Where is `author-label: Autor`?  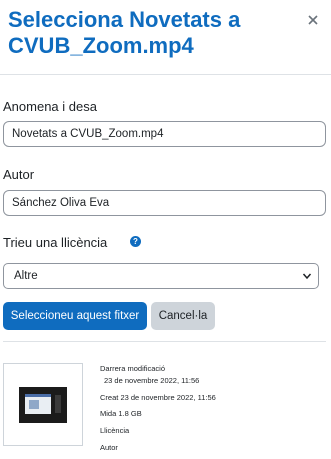
author-label: Autor is located at coordinates (19, 174).